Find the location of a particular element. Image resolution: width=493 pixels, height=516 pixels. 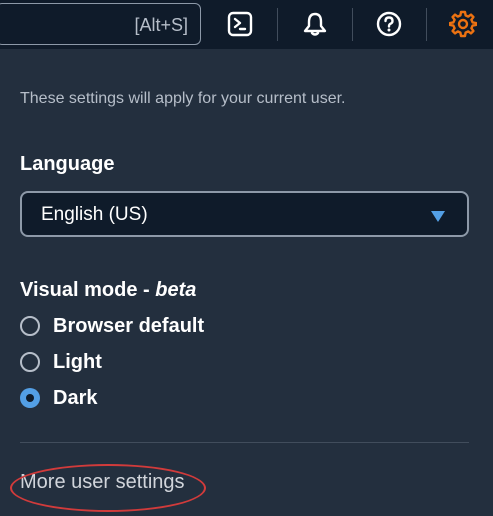

radio-option-label: Light is located at coordinates (77, 361).